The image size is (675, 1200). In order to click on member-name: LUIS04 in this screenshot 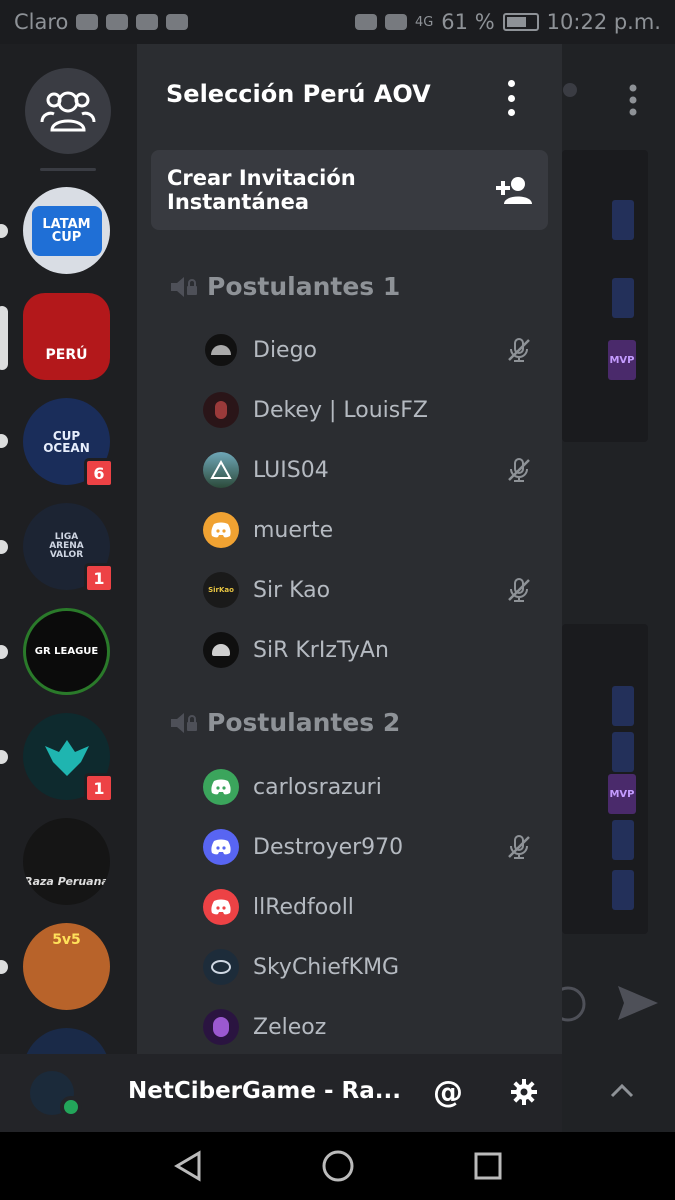, I will do `click(291, 470)`.